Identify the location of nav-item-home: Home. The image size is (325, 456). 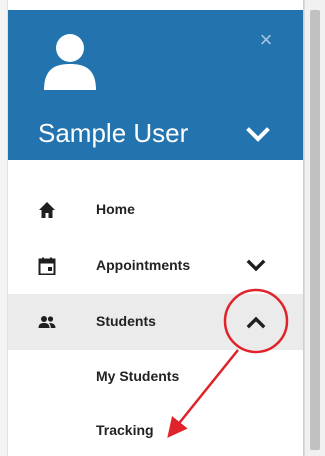
(155, 210).